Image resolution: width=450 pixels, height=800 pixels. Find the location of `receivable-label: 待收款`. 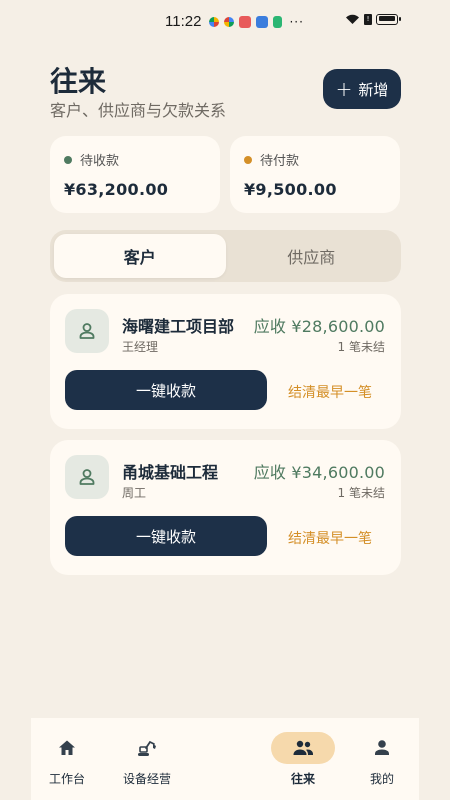

receivable-label: 待收款 is located at coordinates (100, 161).